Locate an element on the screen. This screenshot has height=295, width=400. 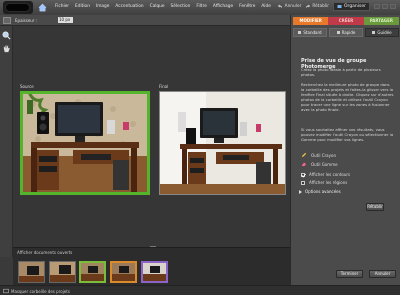
window-controls is located at coordinates (385, 6).